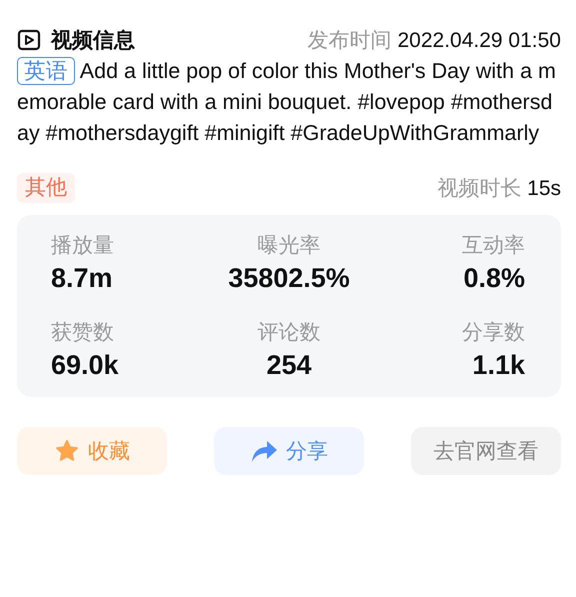 This screenshot has width=576, height=597. What do you see at coordinates (288, 333) in the screenshot?
I see `stat-label: 评论数` at bounding box center [288, 333].